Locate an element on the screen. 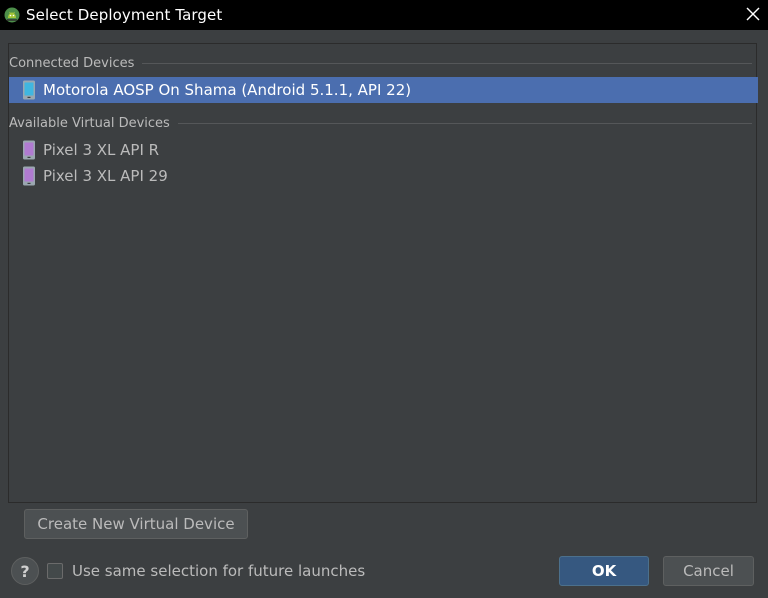 This screenshot has width=768, height=598. same-selection-checkbox is located at coordinates (55, 571).